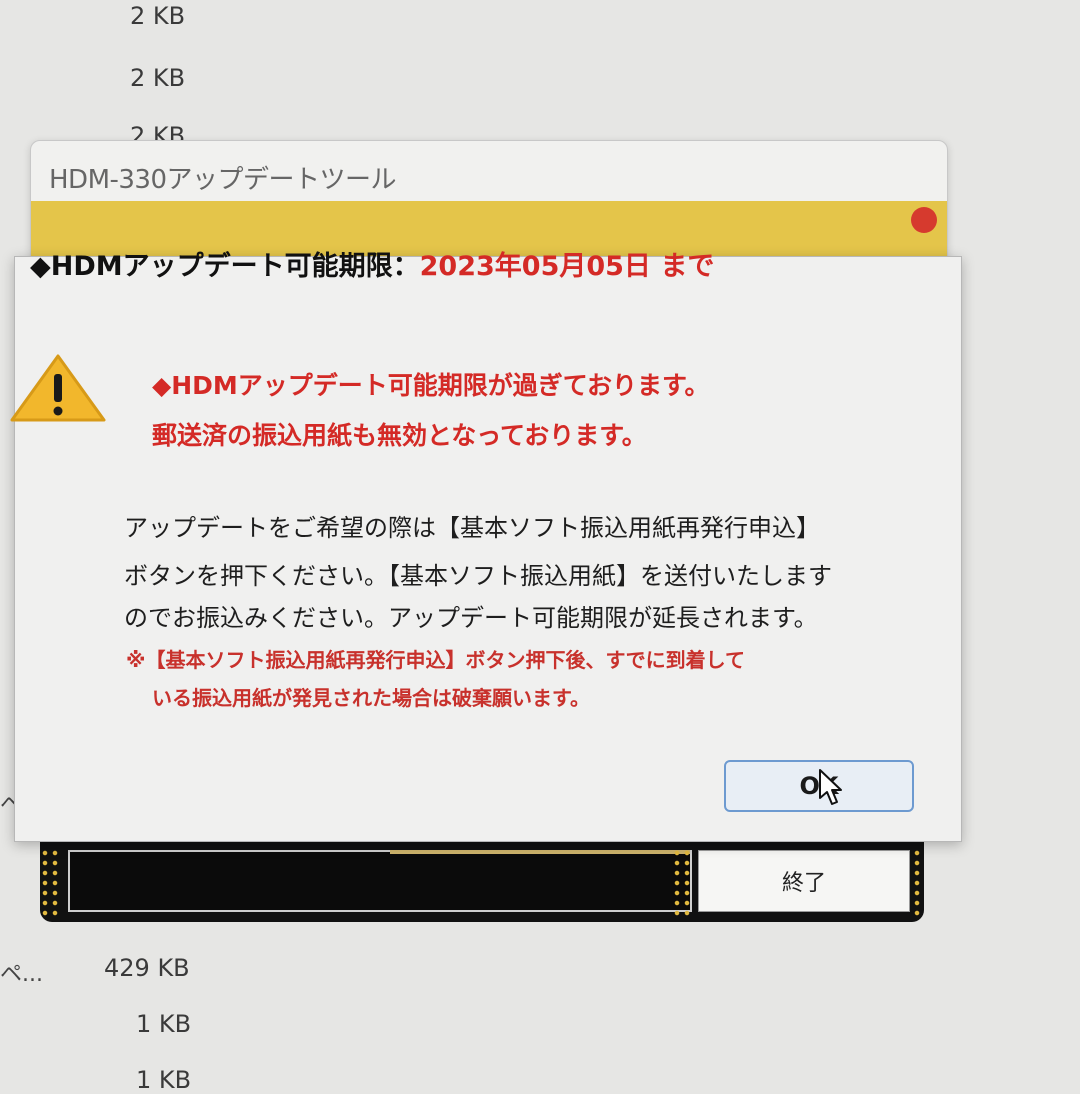 Image resolution: width=1080 pixels, height=1094 pixels. Describe the element at coordinates (471, 618) in the screenshot. I see `body-line-3: のでお振込みください。アップデート可能期限が延長されます。` at that location.